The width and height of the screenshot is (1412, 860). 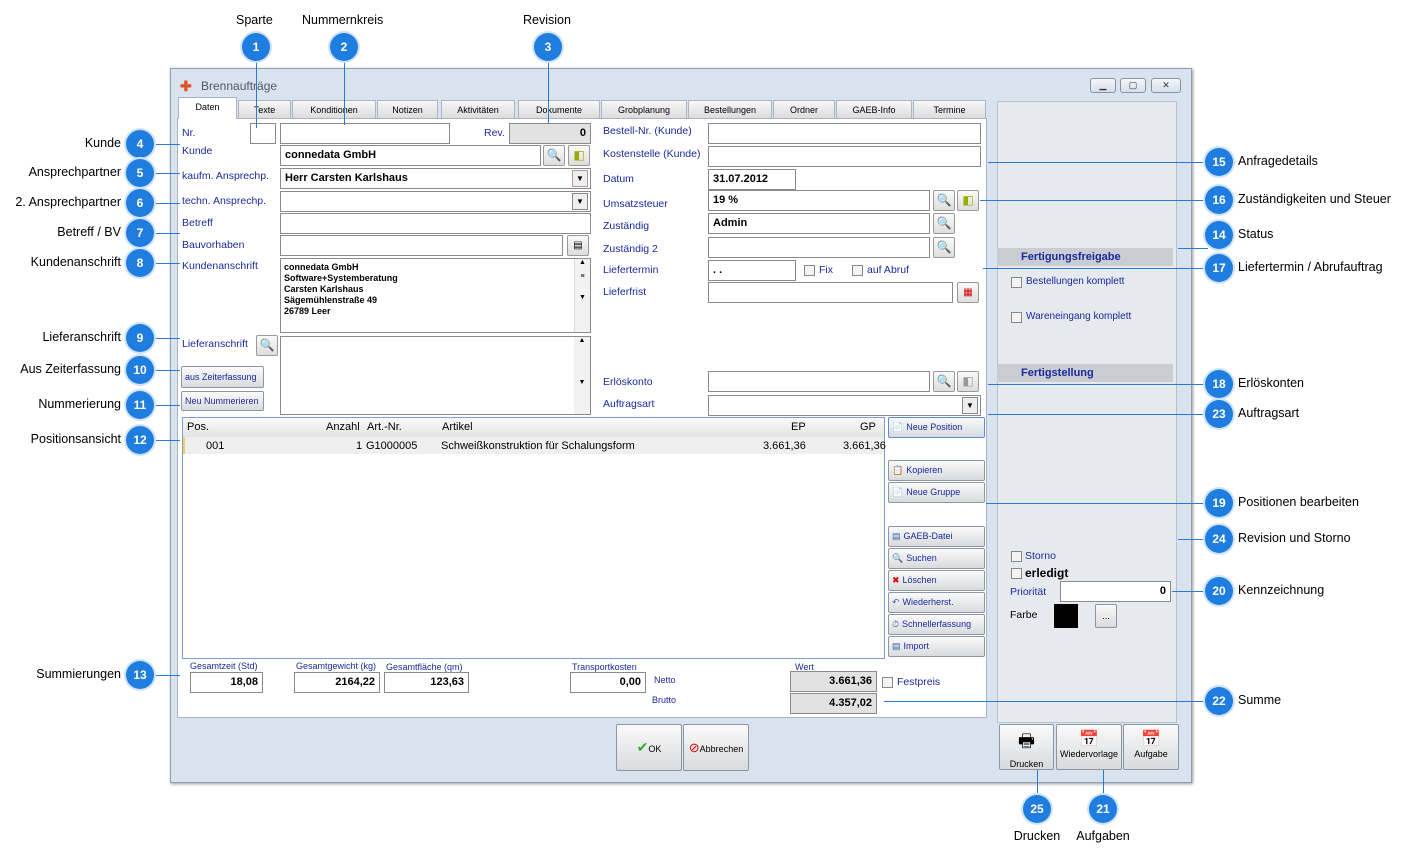 What do you see at coordinates (343, 427) in the screenshot?
I see `col-anzahl: Anzahl` at bounding box center [343, 427].